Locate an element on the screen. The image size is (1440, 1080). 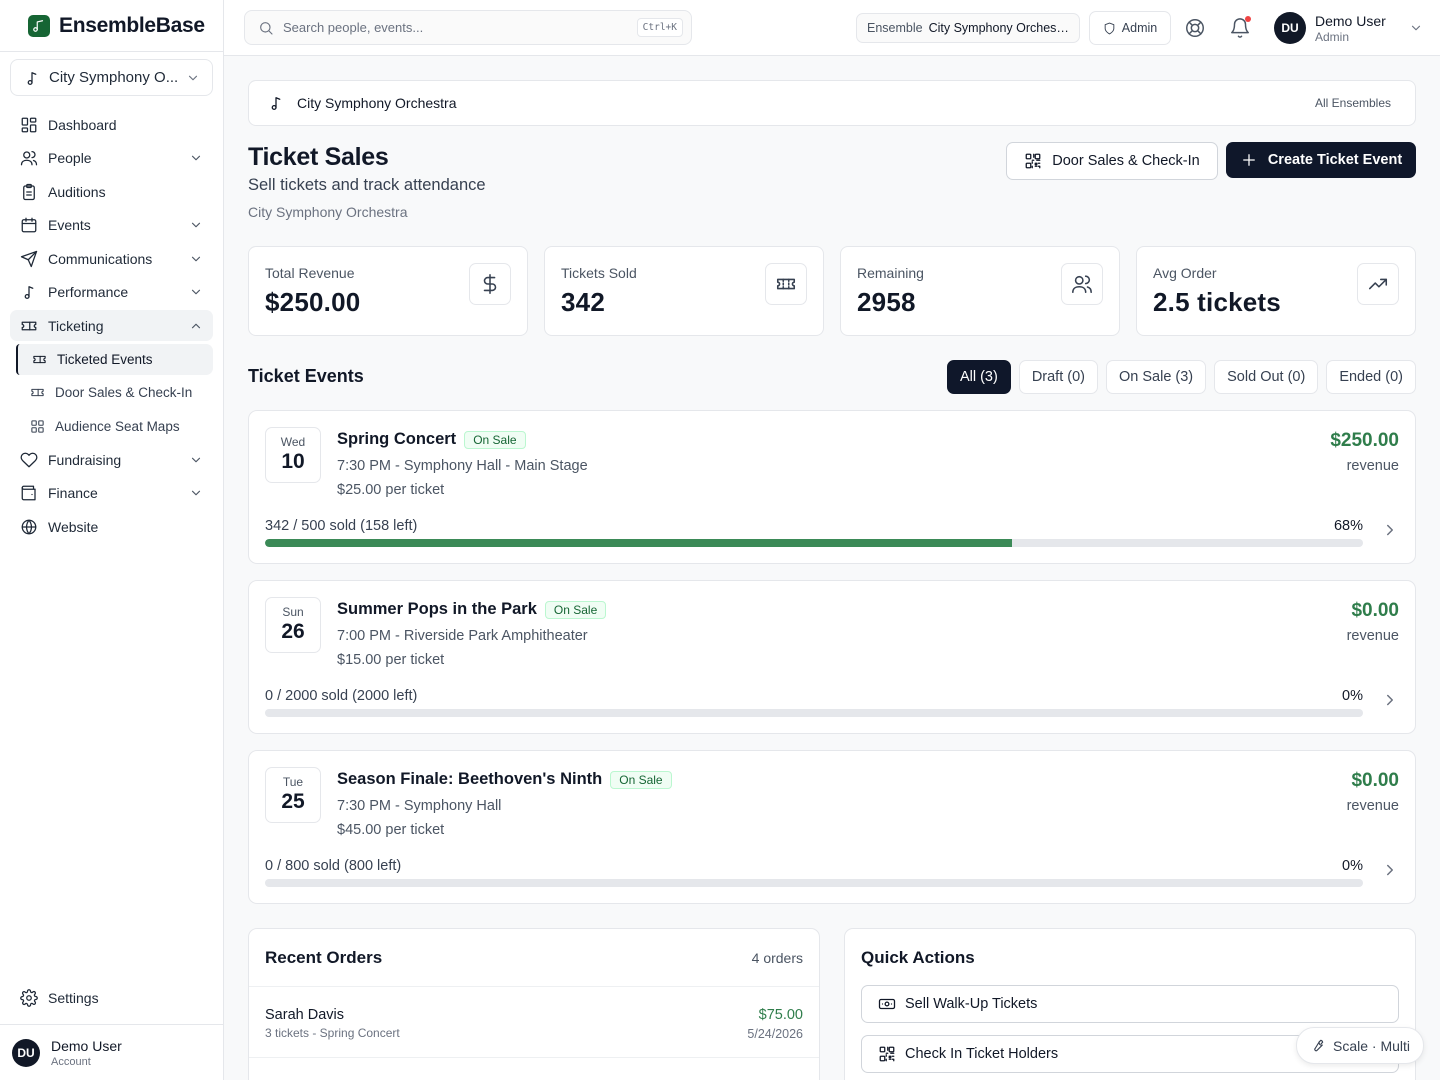
sidebar-item-label: Ticketed Events is located at coordinates (105, 359).